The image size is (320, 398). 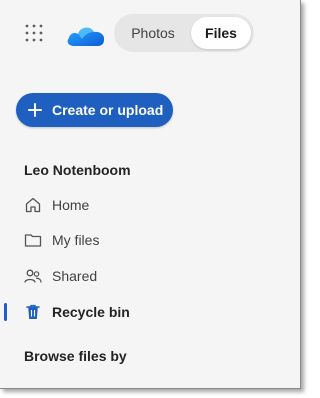 I want to click on account-name: Leo Notenboom, so click(x=77, y=170).